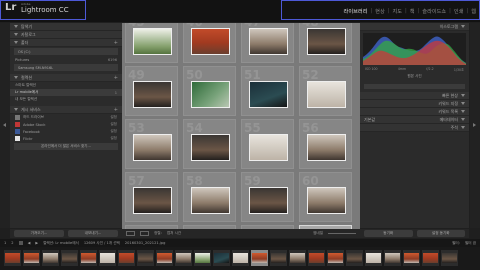 The width and height of the screenshot is (480, 270). What do you see at coordinates (151, 43) in the screenshot?
I see `grid-cell: 45` at bounding box center [151, 43].